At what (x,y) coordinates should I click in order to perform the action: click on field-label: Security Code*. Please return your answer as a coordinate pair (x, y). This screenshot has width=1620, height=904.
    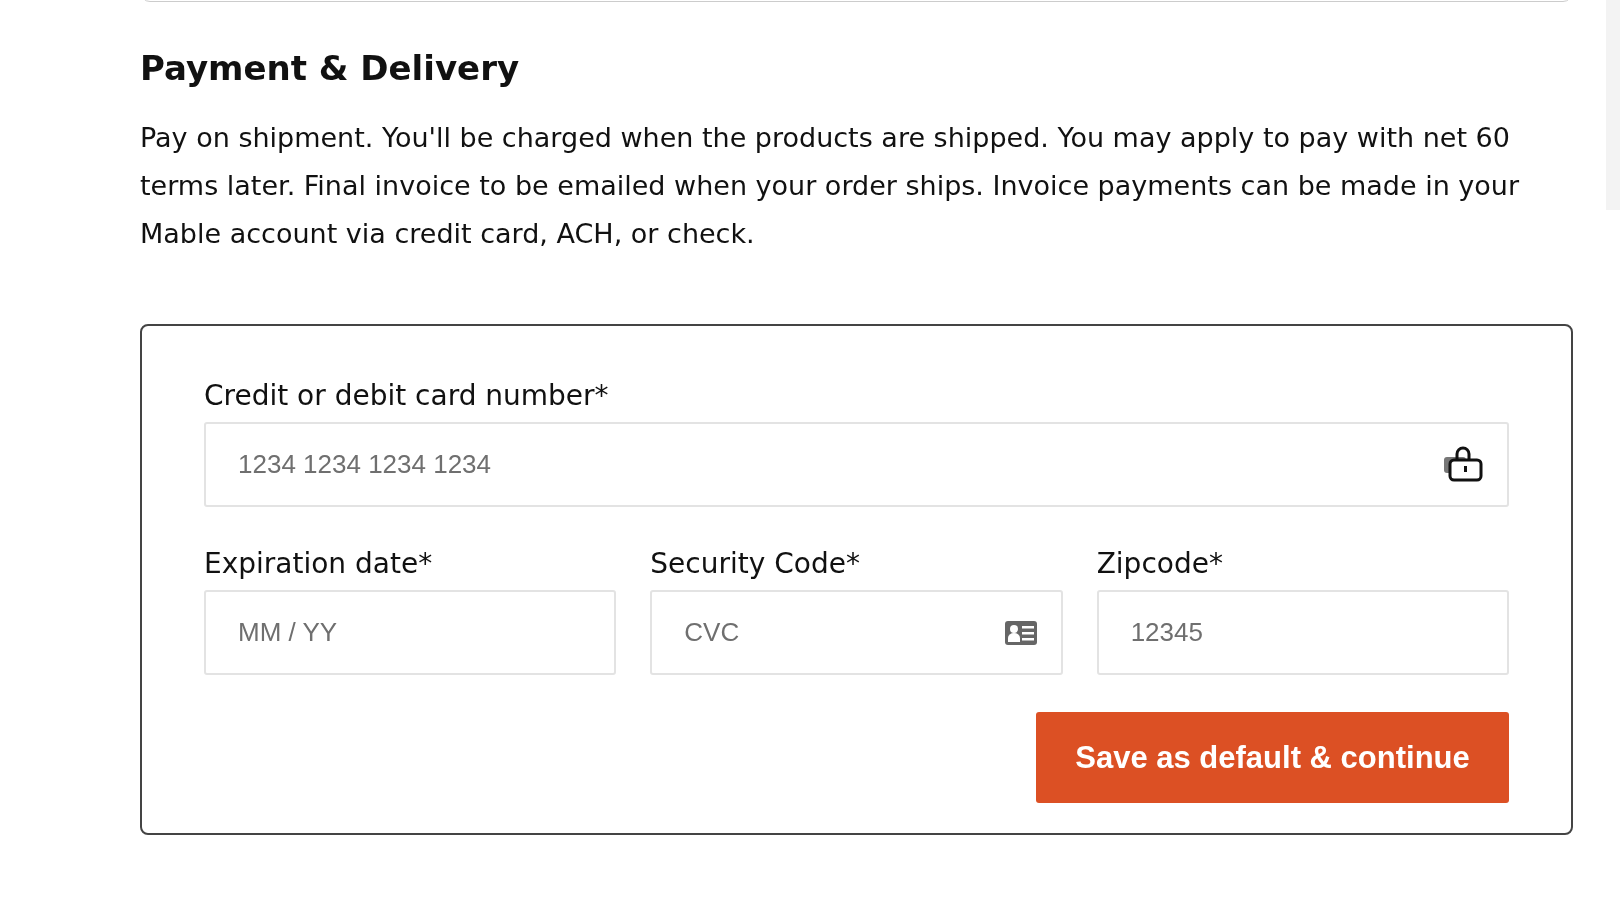
    Looking at the image, I should click on (755, 564).